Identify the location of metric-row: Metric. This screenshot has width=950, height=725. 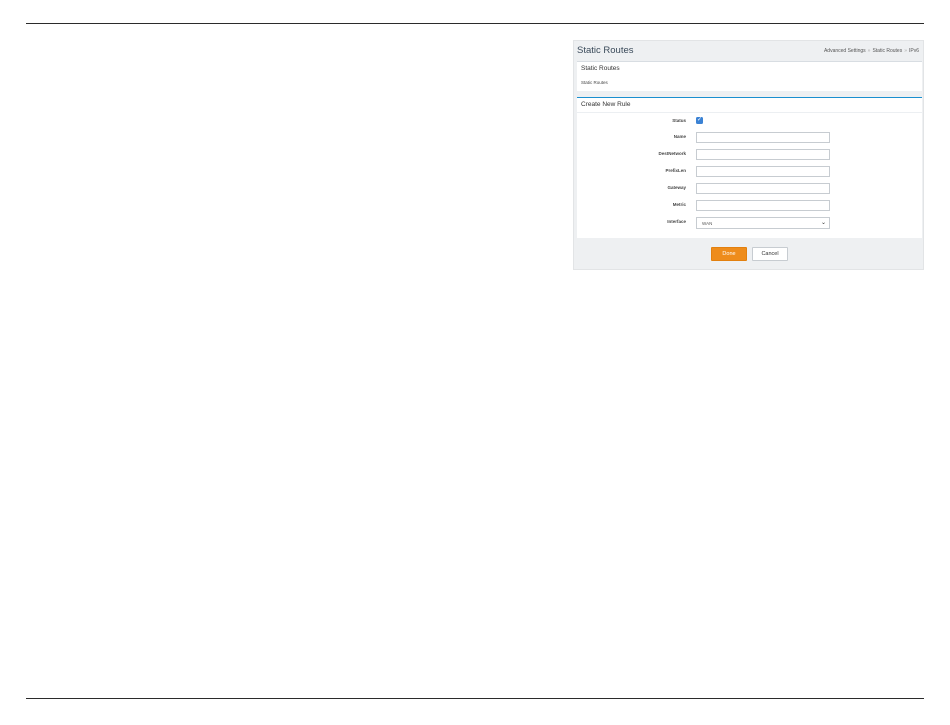
(749, 205).